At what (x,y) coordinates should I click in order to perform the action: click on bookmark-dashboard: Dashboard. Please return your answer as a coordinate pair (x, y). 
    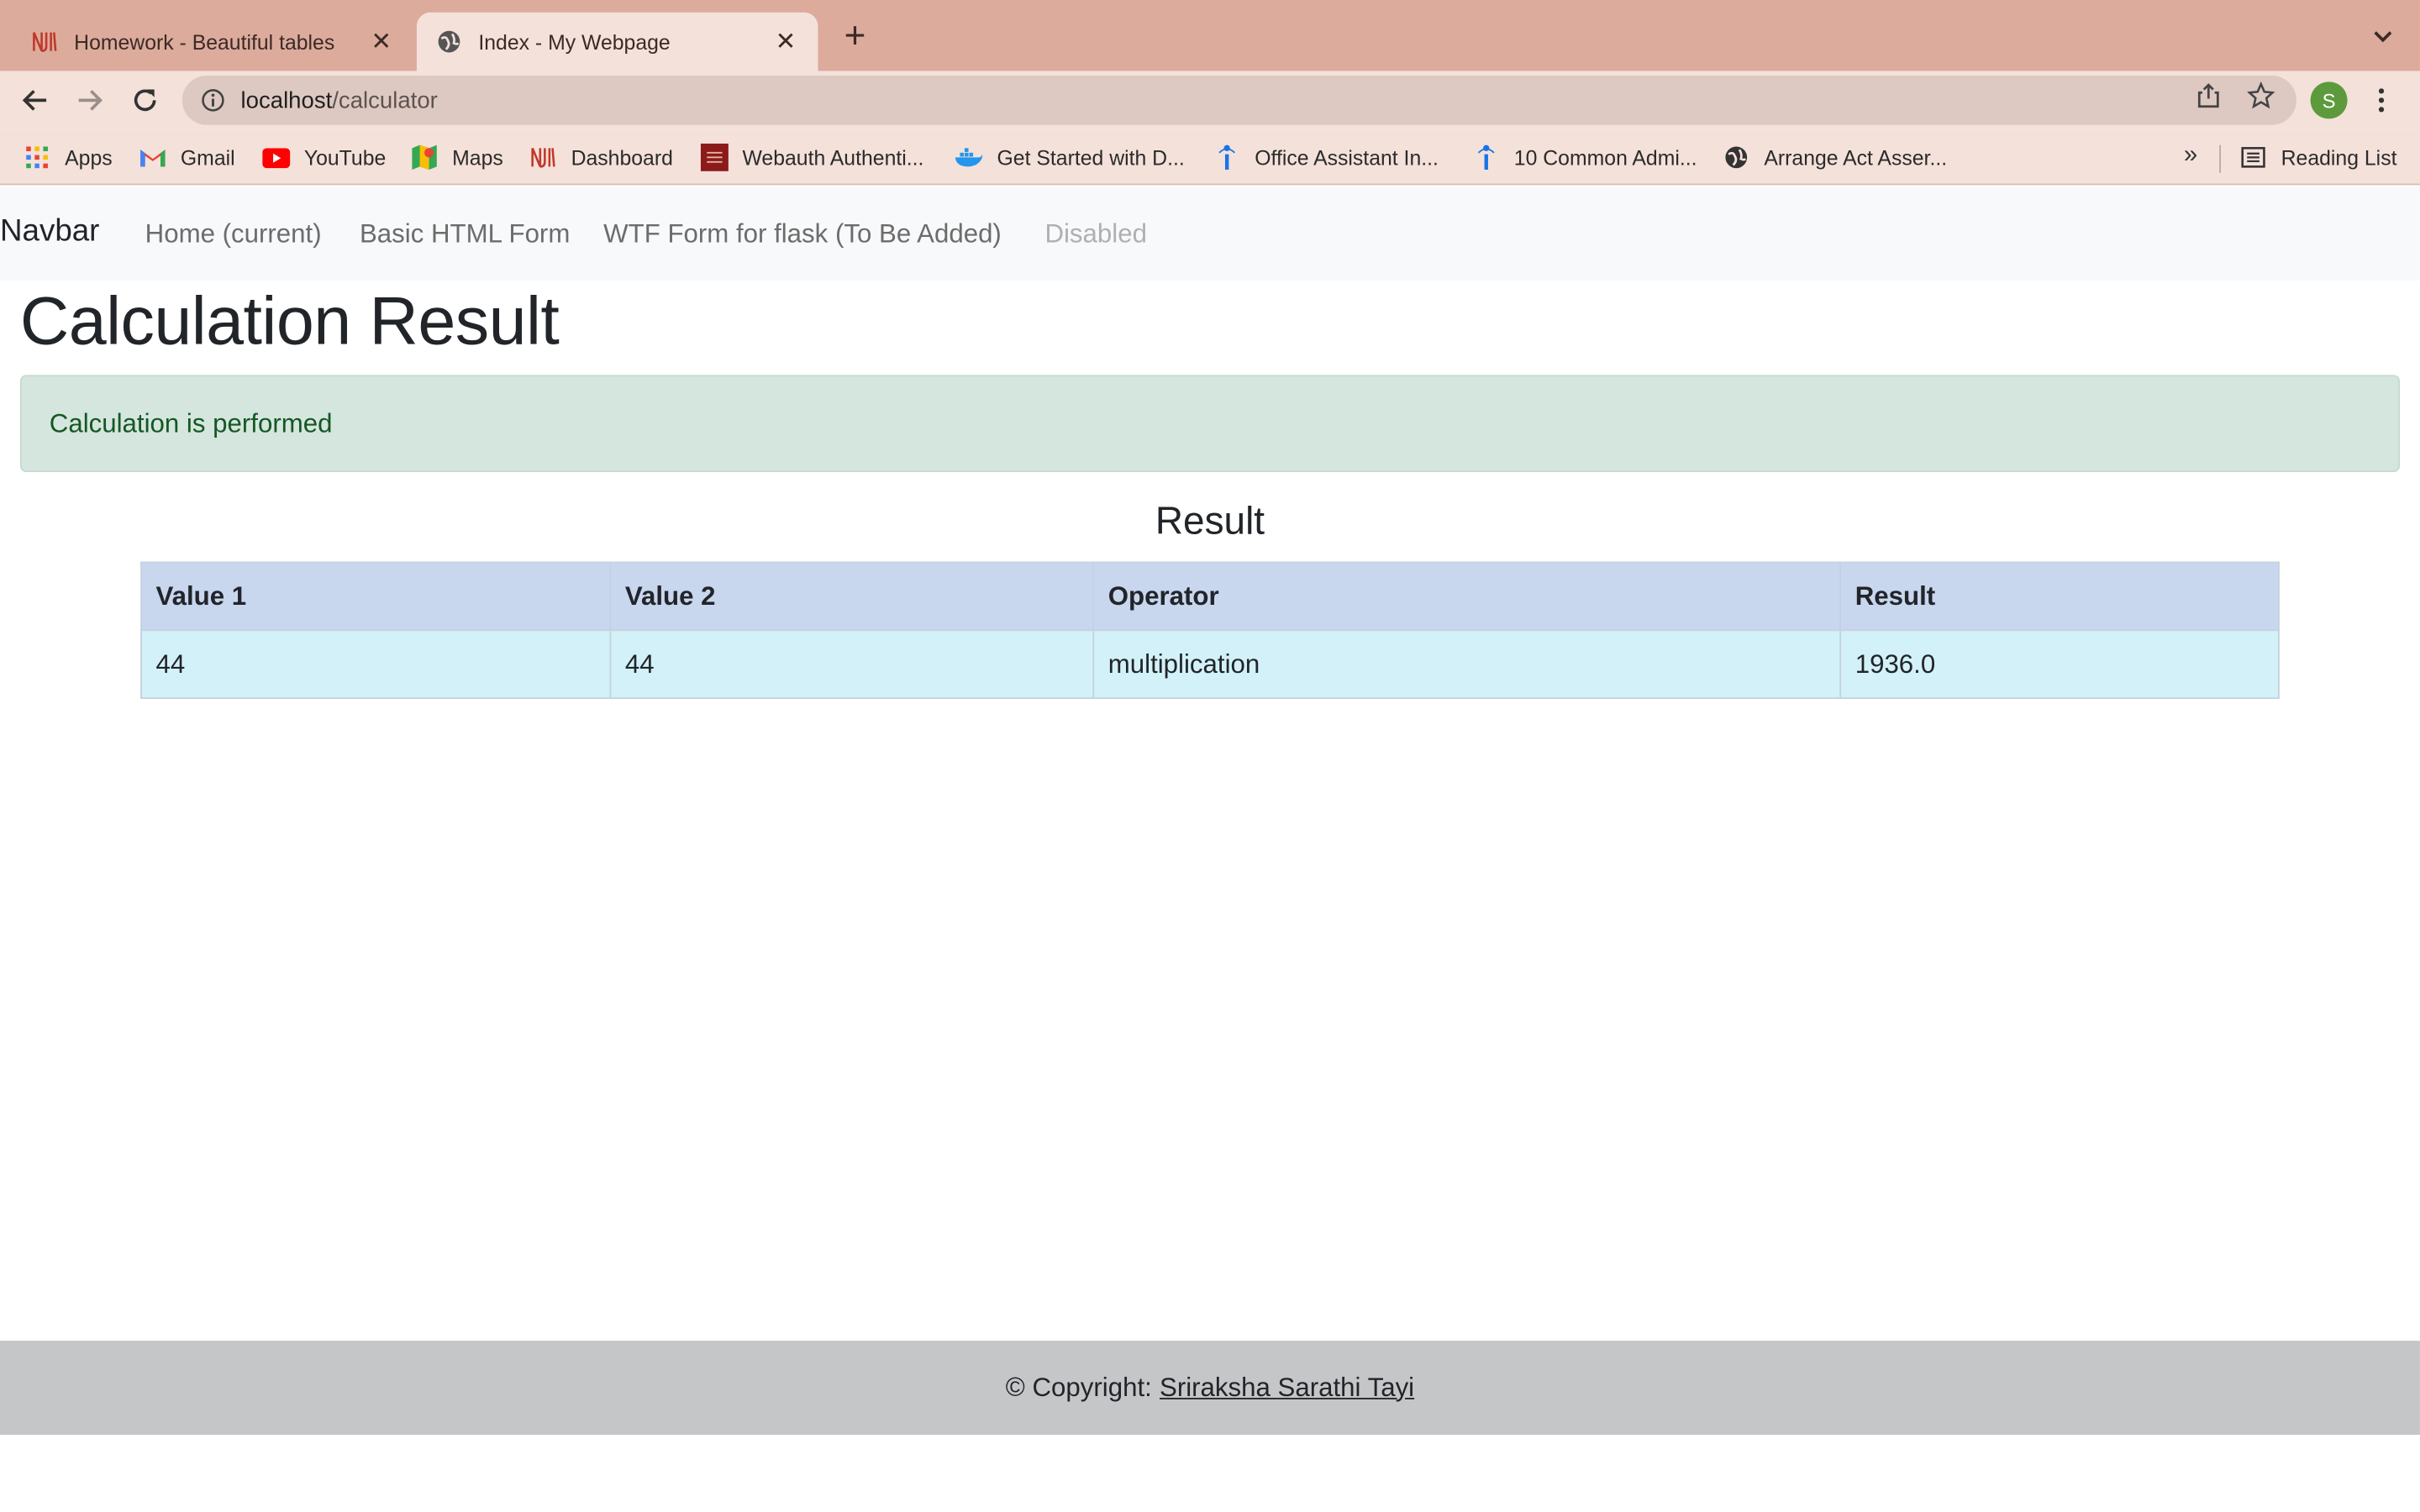
    Looking at the image, I should click on (601, 157).